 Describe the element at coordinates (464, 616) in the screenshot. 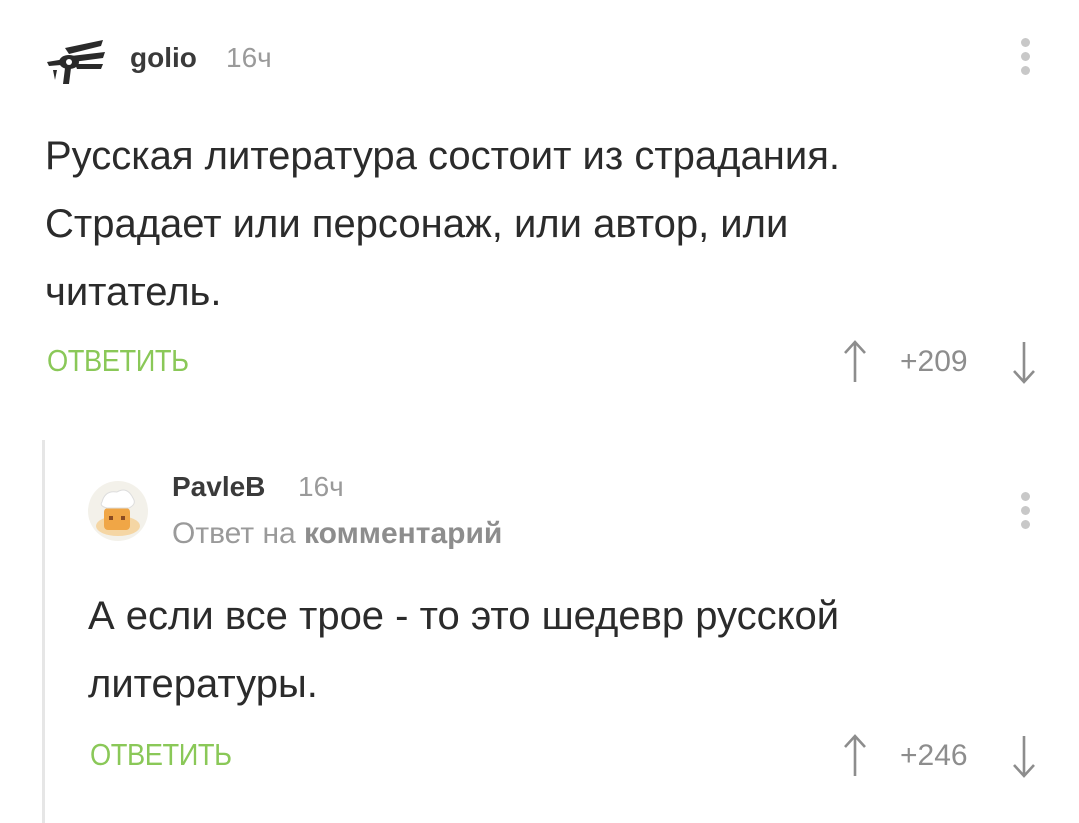

I see `comment-text-line: А если все трое - то это шедевр русской` at that location.